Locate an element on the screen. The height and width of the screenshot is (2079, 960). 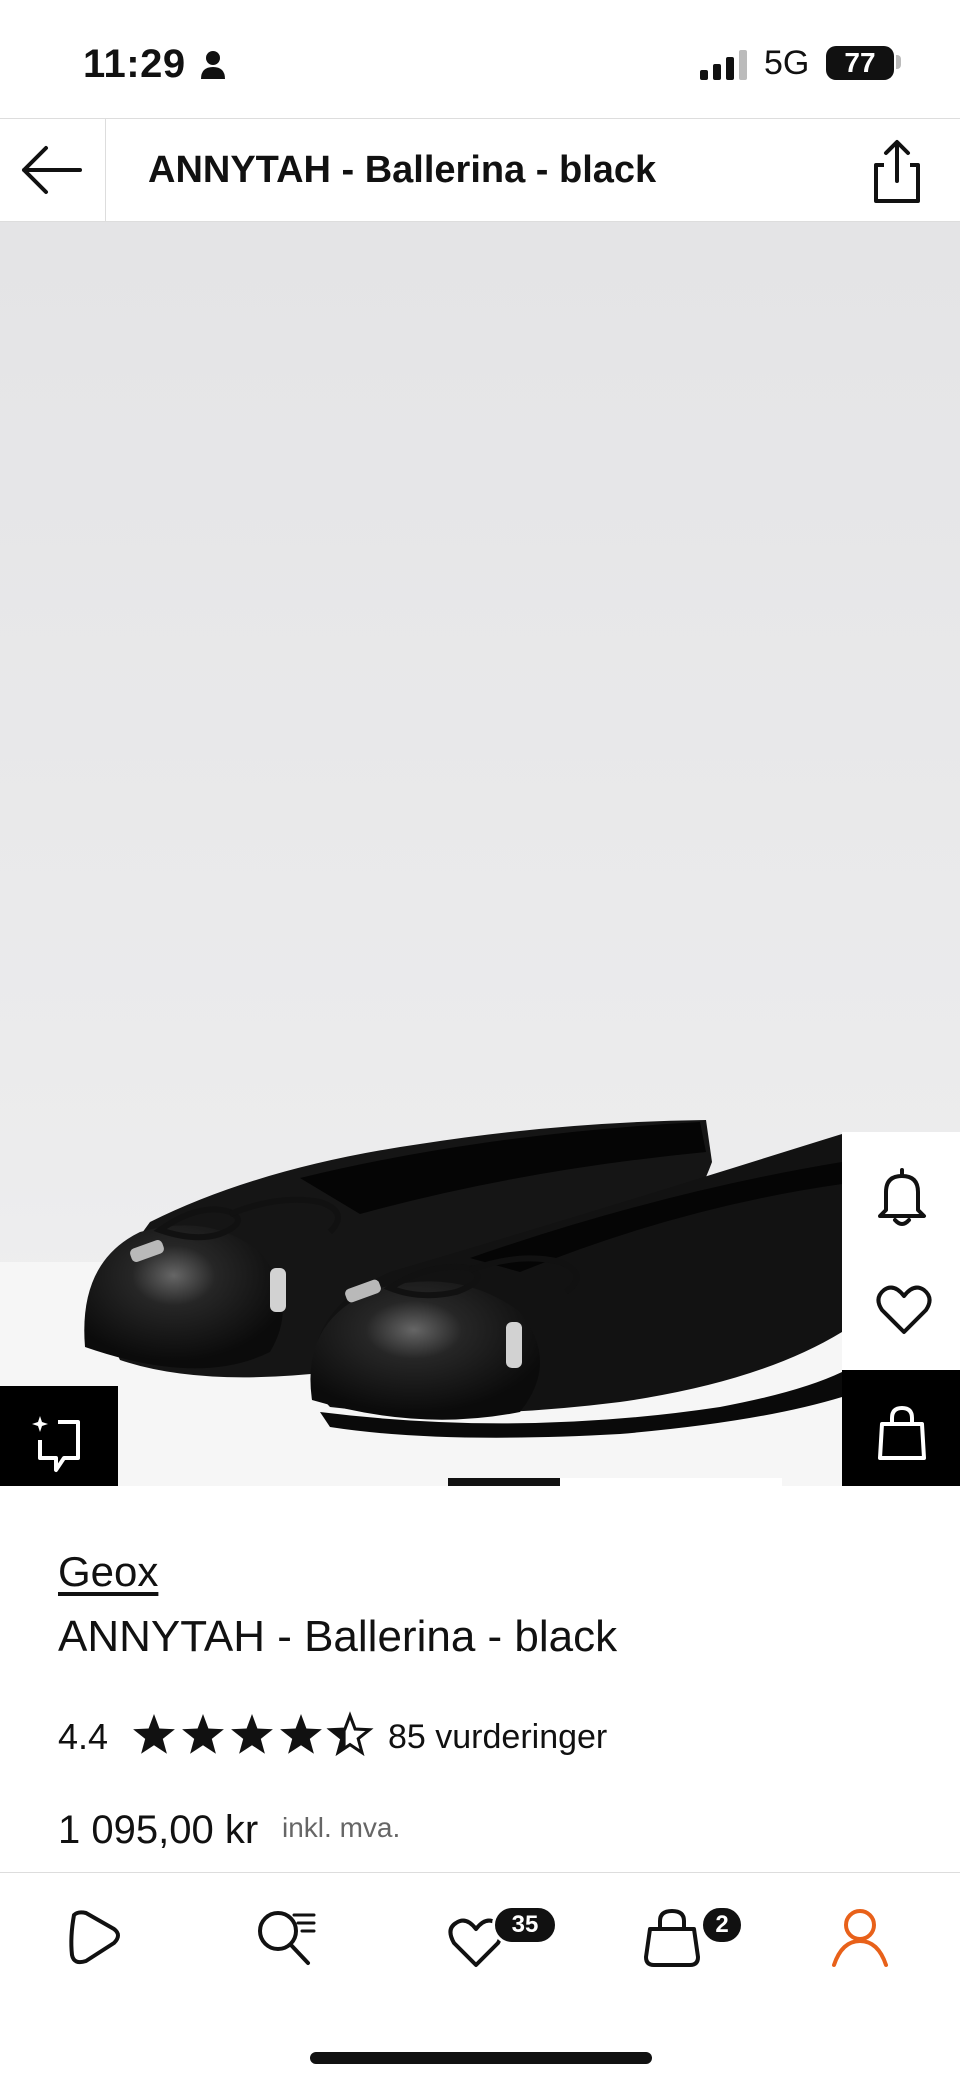
signal-icon is located at coordinates (723, 65).